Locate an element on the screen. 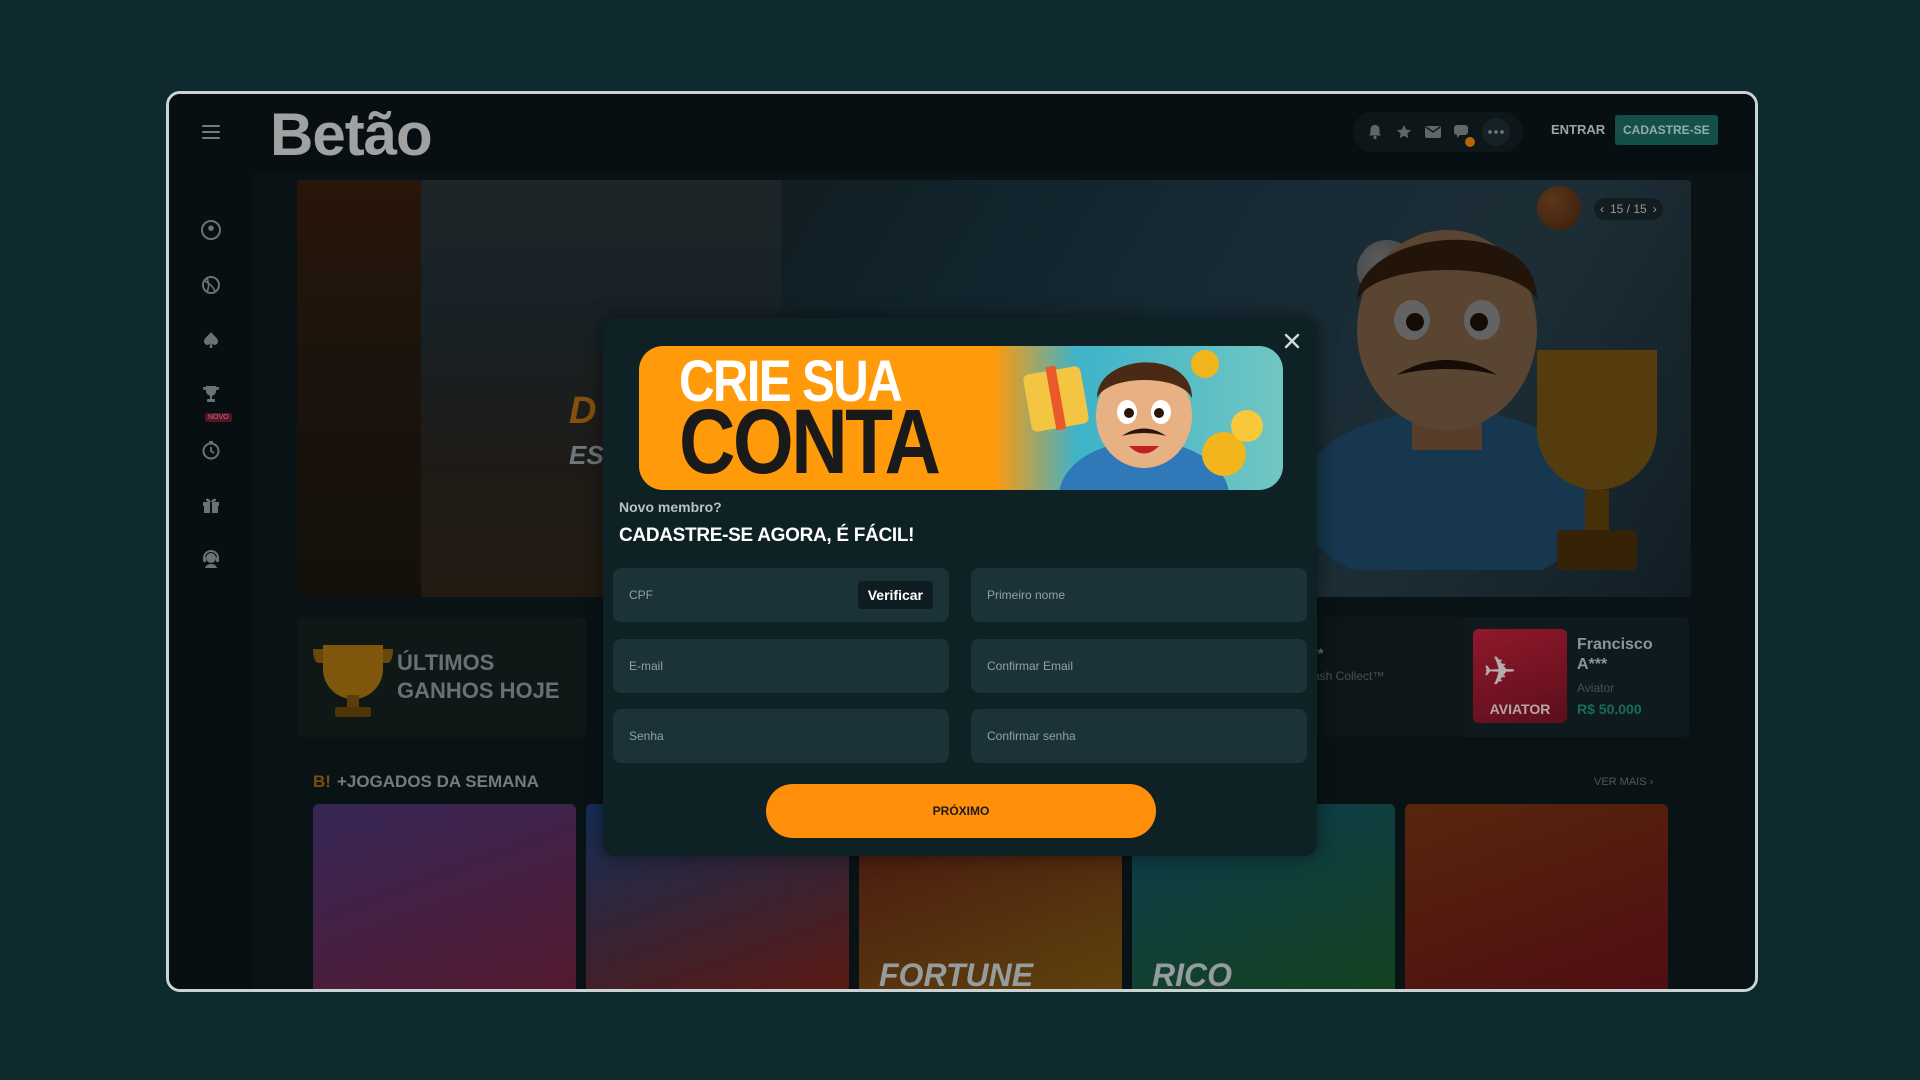 This screenshot has width=1920, height=1080. modal-title: CADASTRE-SE AGORA, É FÁCIL! is located at coordinates (767, 535).